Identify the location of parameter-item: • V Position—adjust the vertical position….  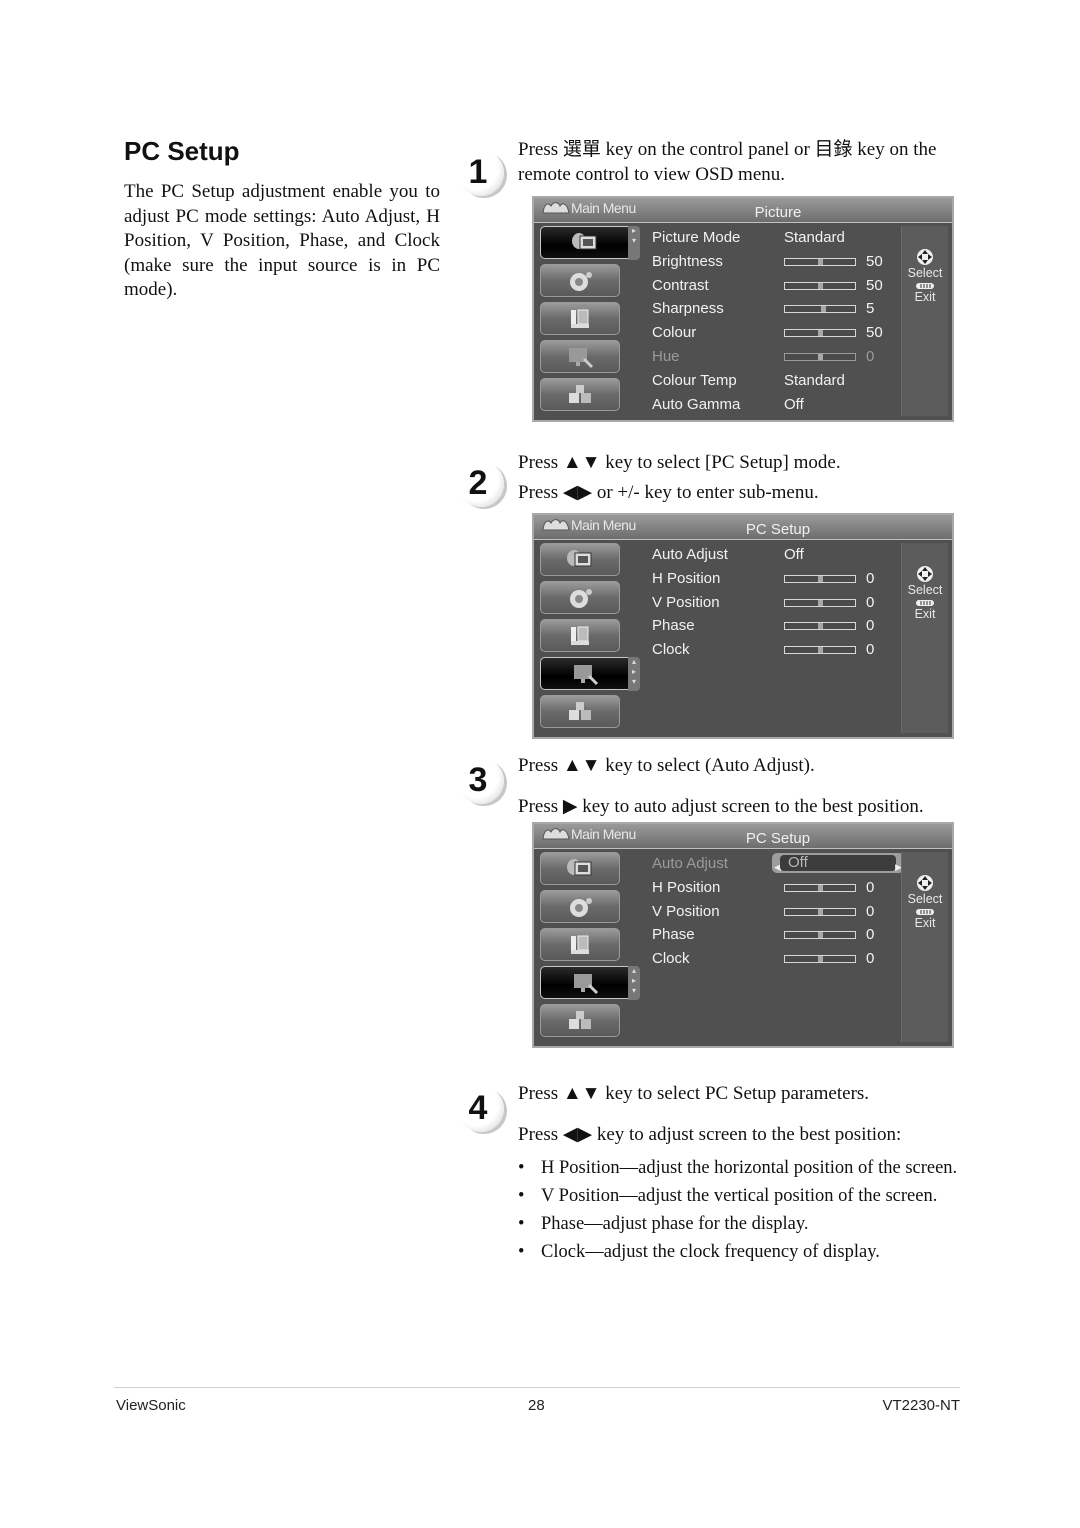
(748, 1196).